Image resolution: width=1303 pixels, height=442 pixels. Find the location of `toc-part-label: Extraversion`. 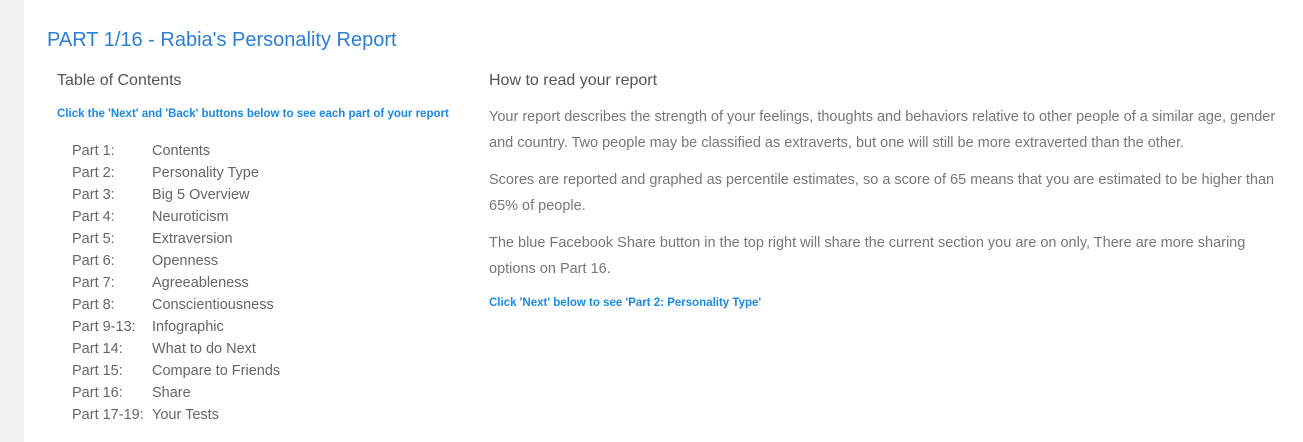

toc-part-label: Extraversion is located at coordinates (192, 239).